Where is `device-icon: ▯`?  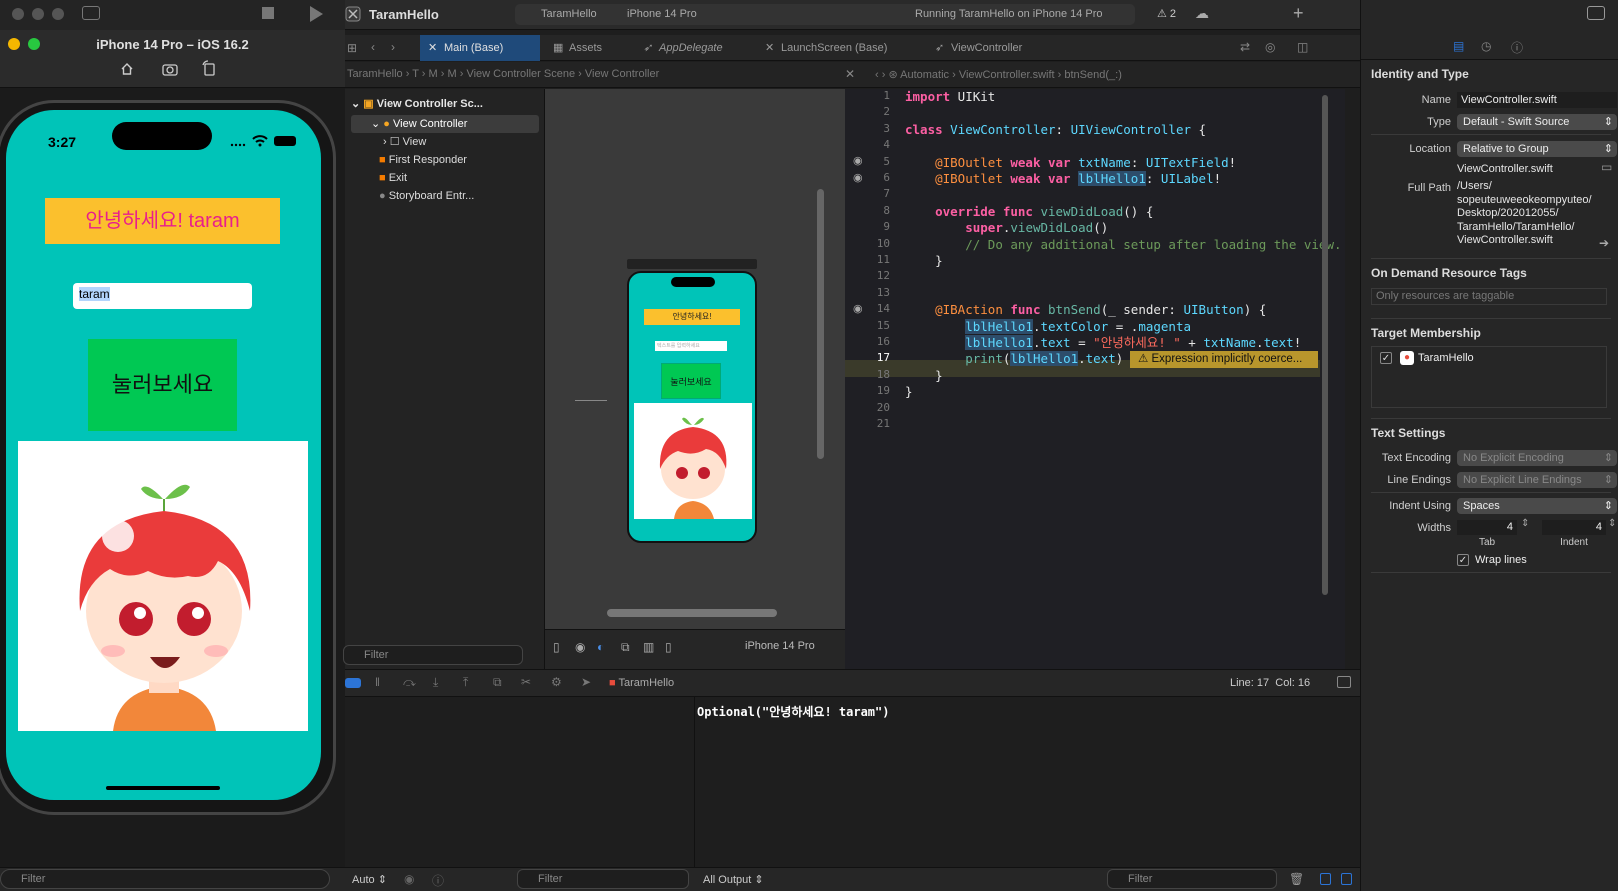 device-icon: ▯ is located at coordinates (668, 647).